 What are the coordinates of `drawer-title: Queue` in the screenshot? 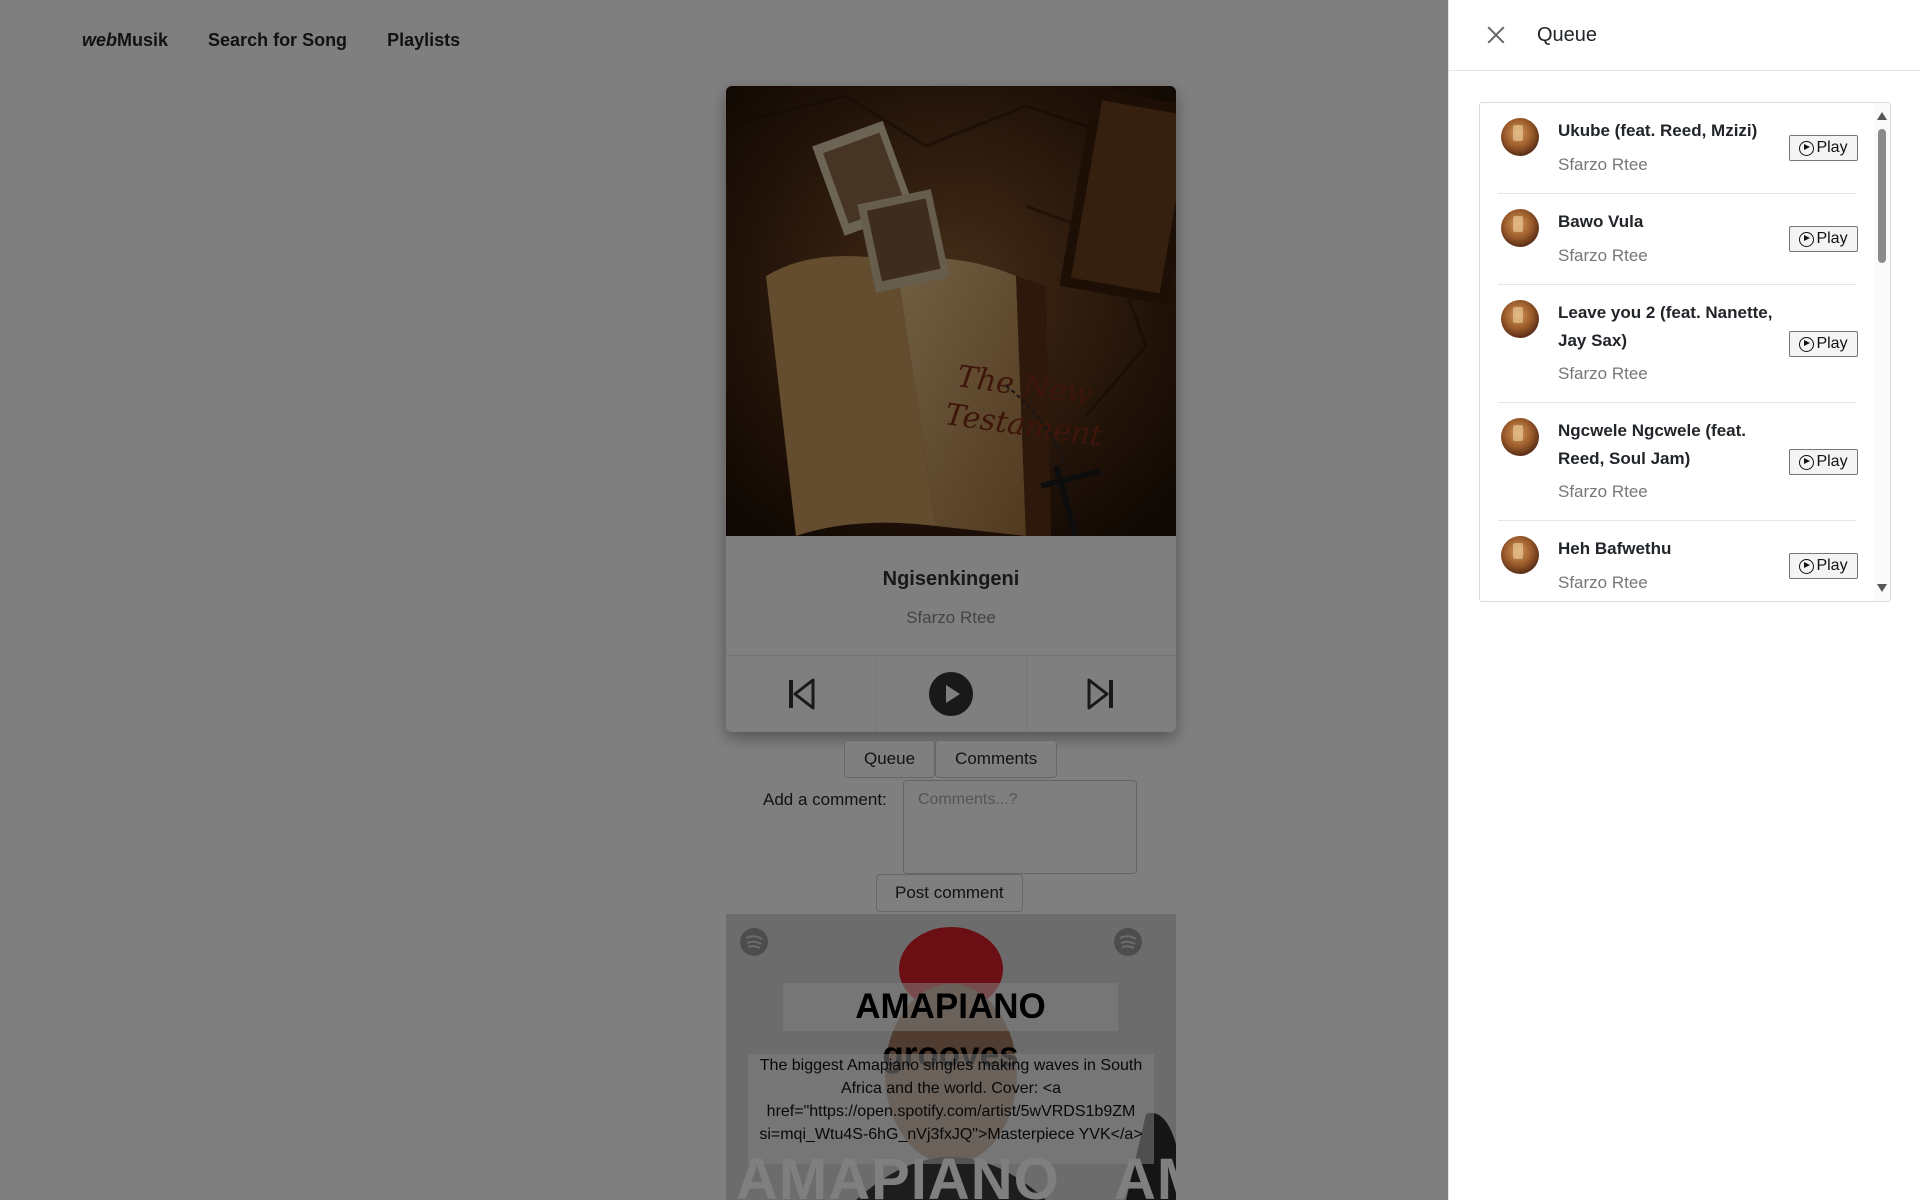 It's located at (1567, 34).